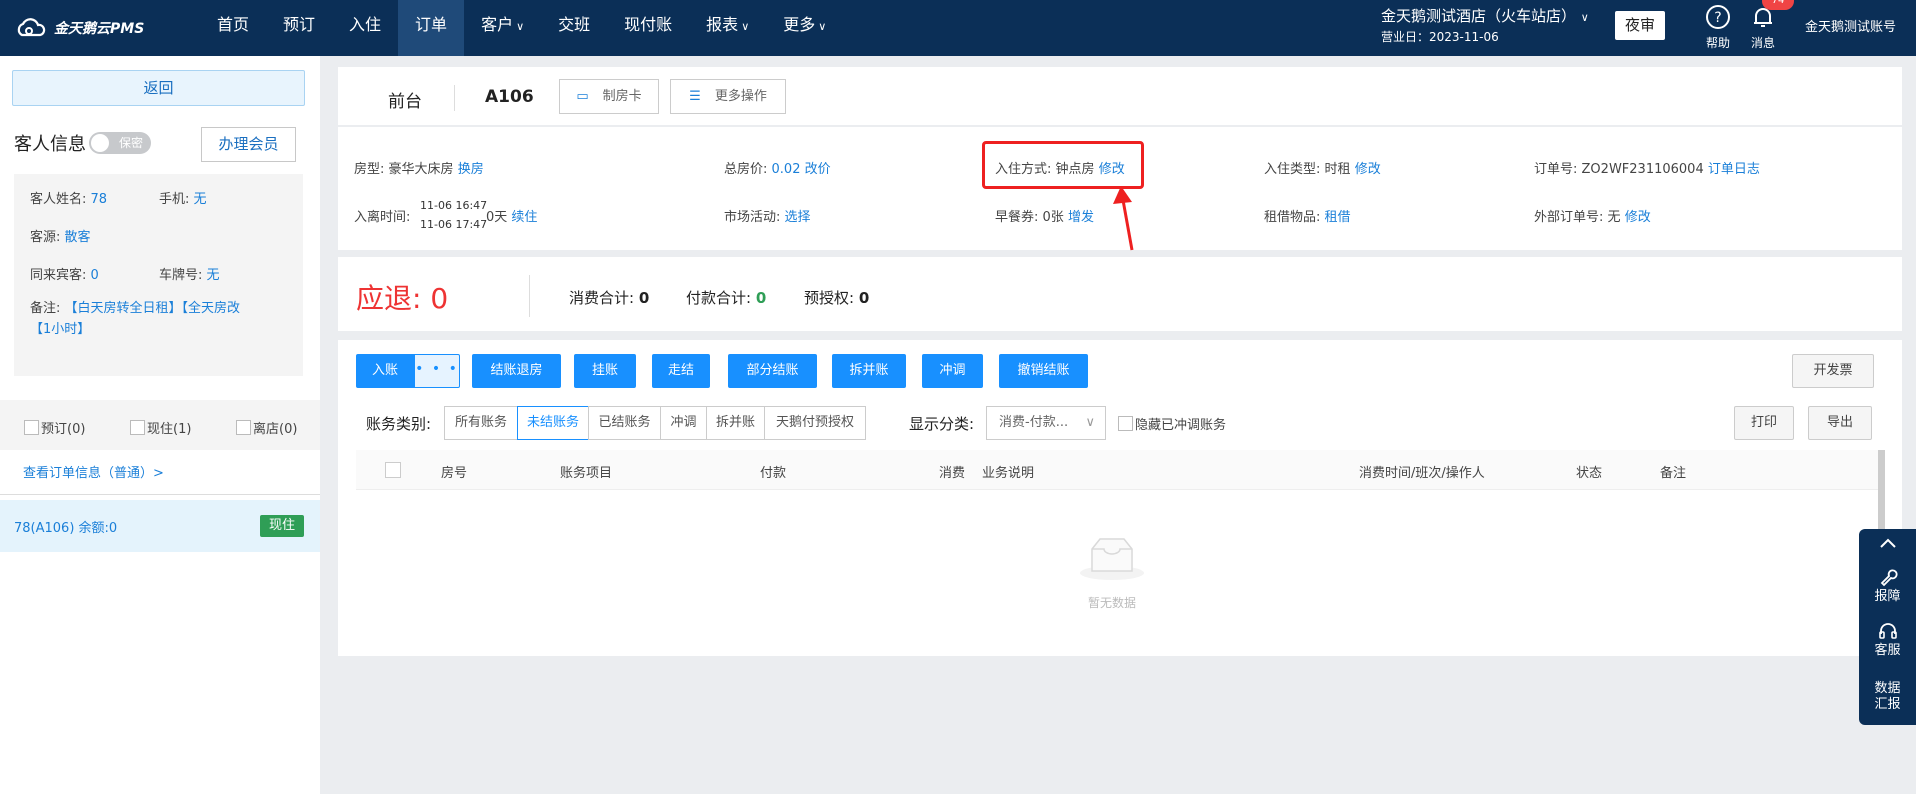 This screenshot has width=1916, height=794. I want to click on label: 房型:, so click(369, 169).